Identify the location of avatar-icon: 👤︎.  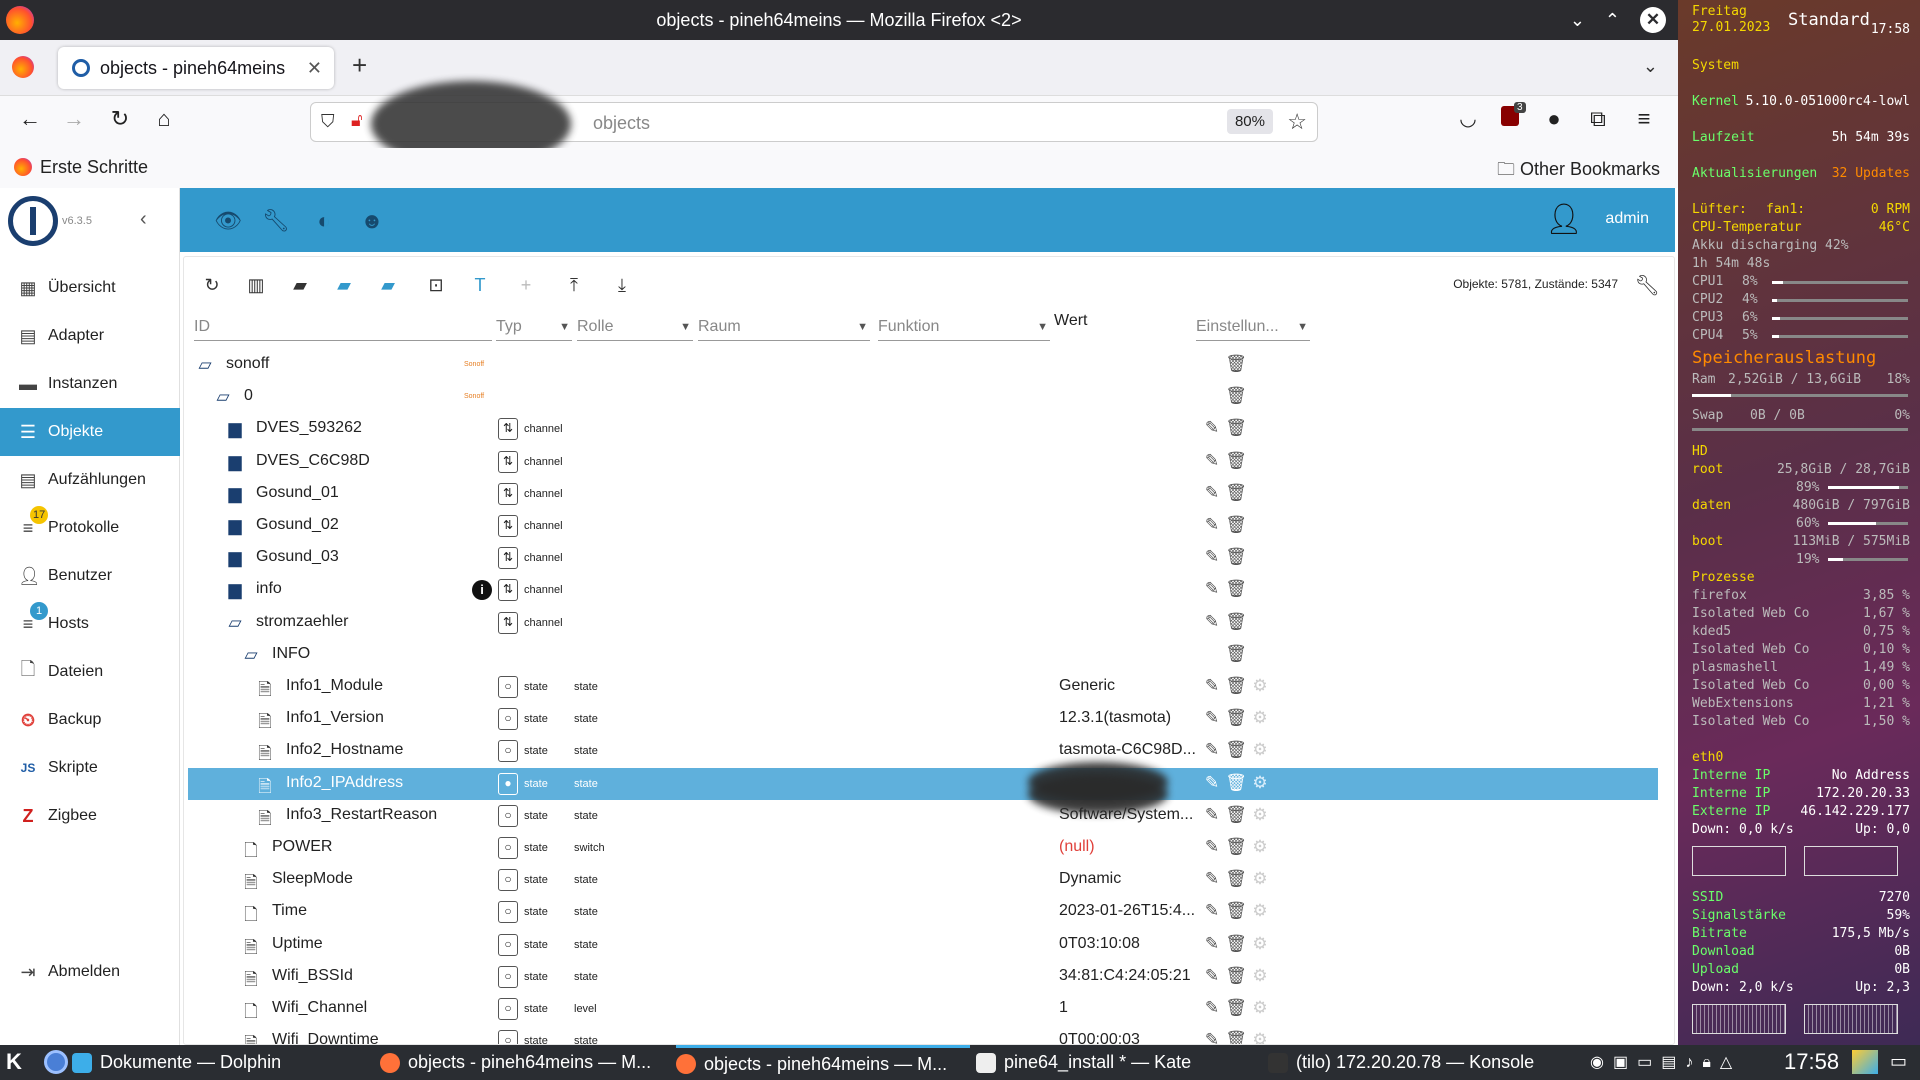
(1564, 219).